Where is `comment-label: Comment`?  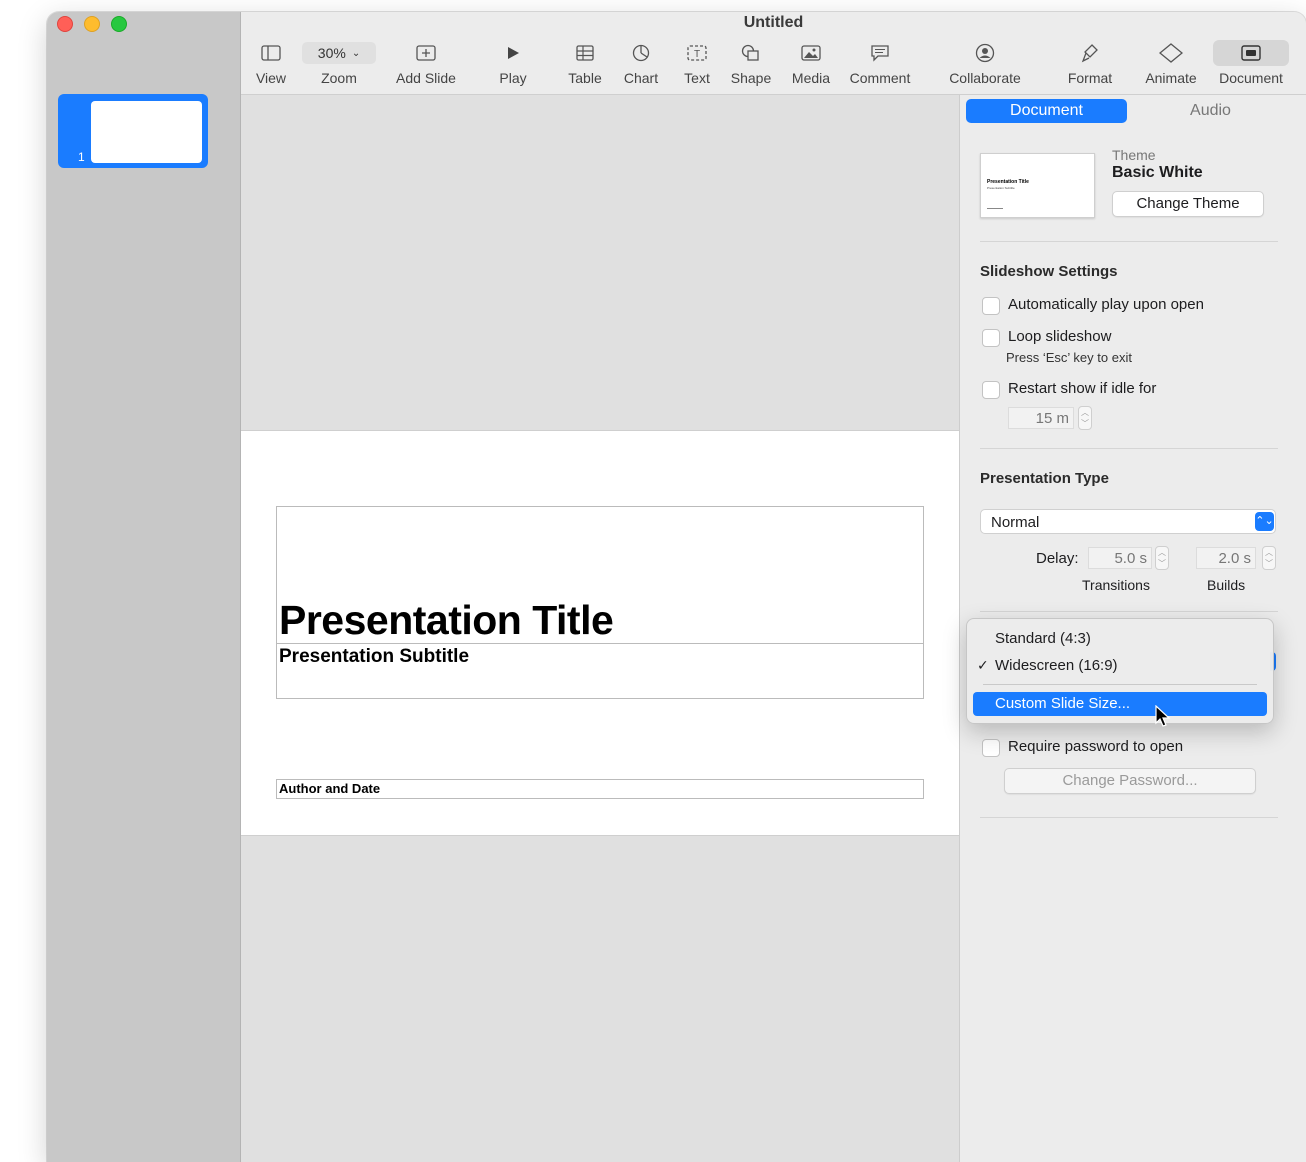 comment-label: Comment is located at coordinates (880, 78).